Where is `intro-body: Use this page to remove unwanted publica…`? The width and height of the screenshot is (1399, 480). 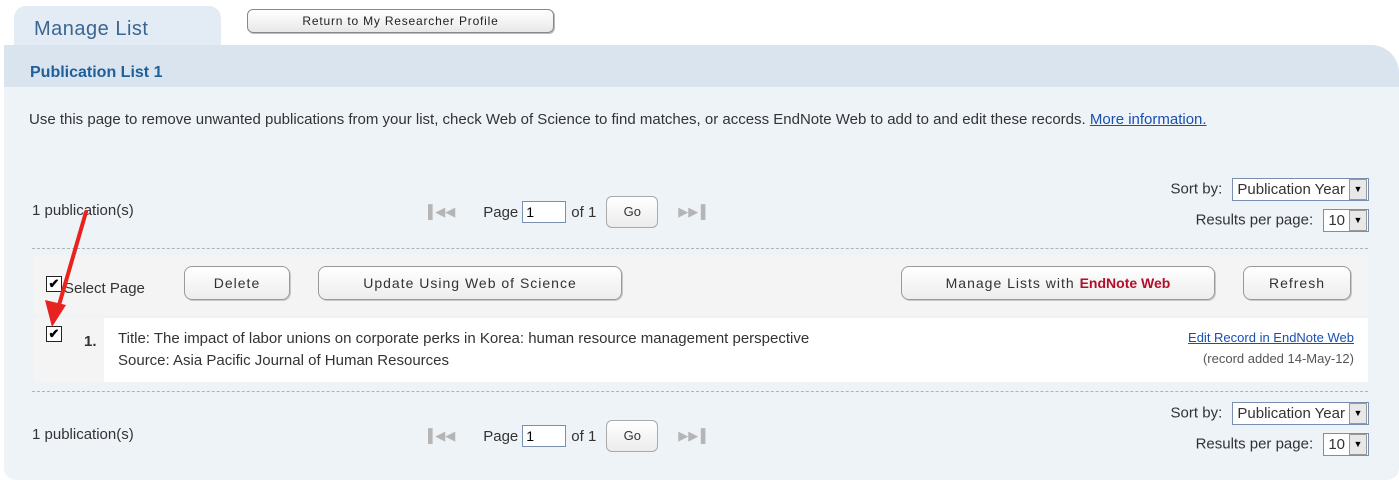
intro-body: Use this page to remove unwanted publica… is located at coordinates (557, 119).